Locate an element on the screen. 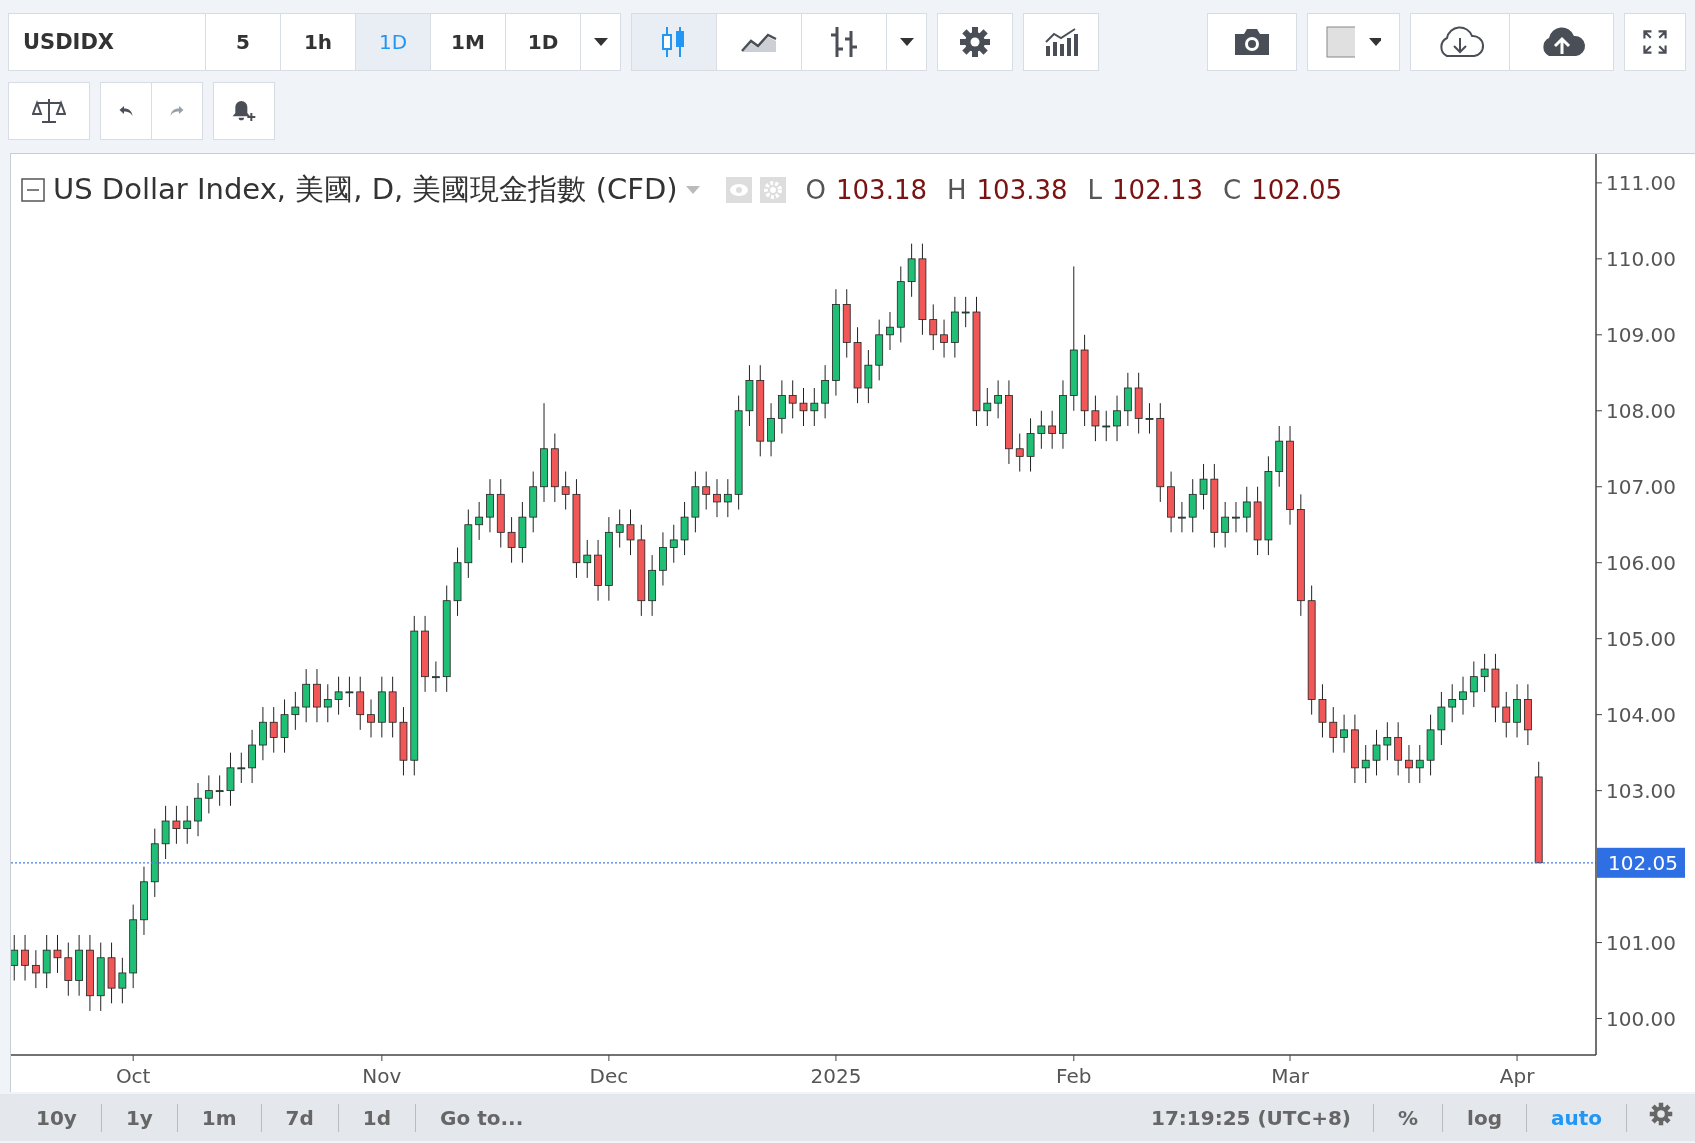  price-axis-label: 108.00 is located at coordinates (1641, 410).